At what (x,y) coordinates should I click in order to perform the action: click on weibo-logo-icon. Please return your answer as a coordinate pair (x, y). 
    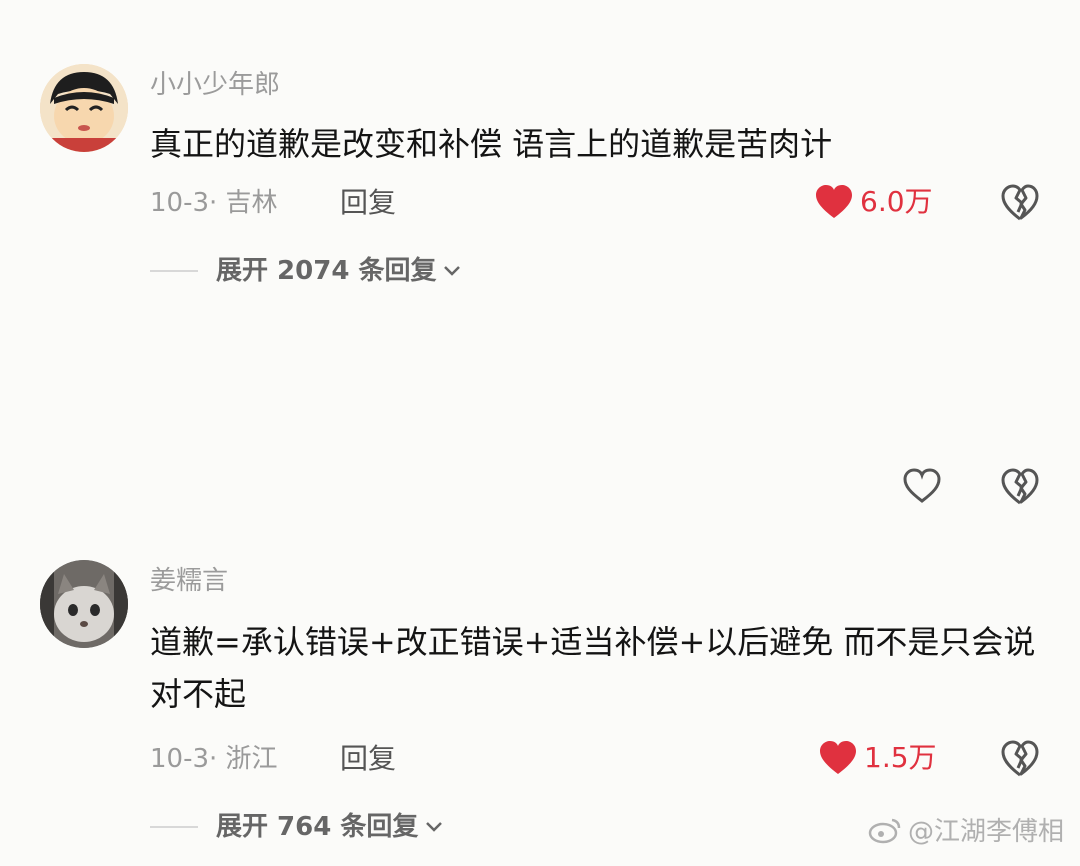
    Looking at the image, I should click on (884, 830).